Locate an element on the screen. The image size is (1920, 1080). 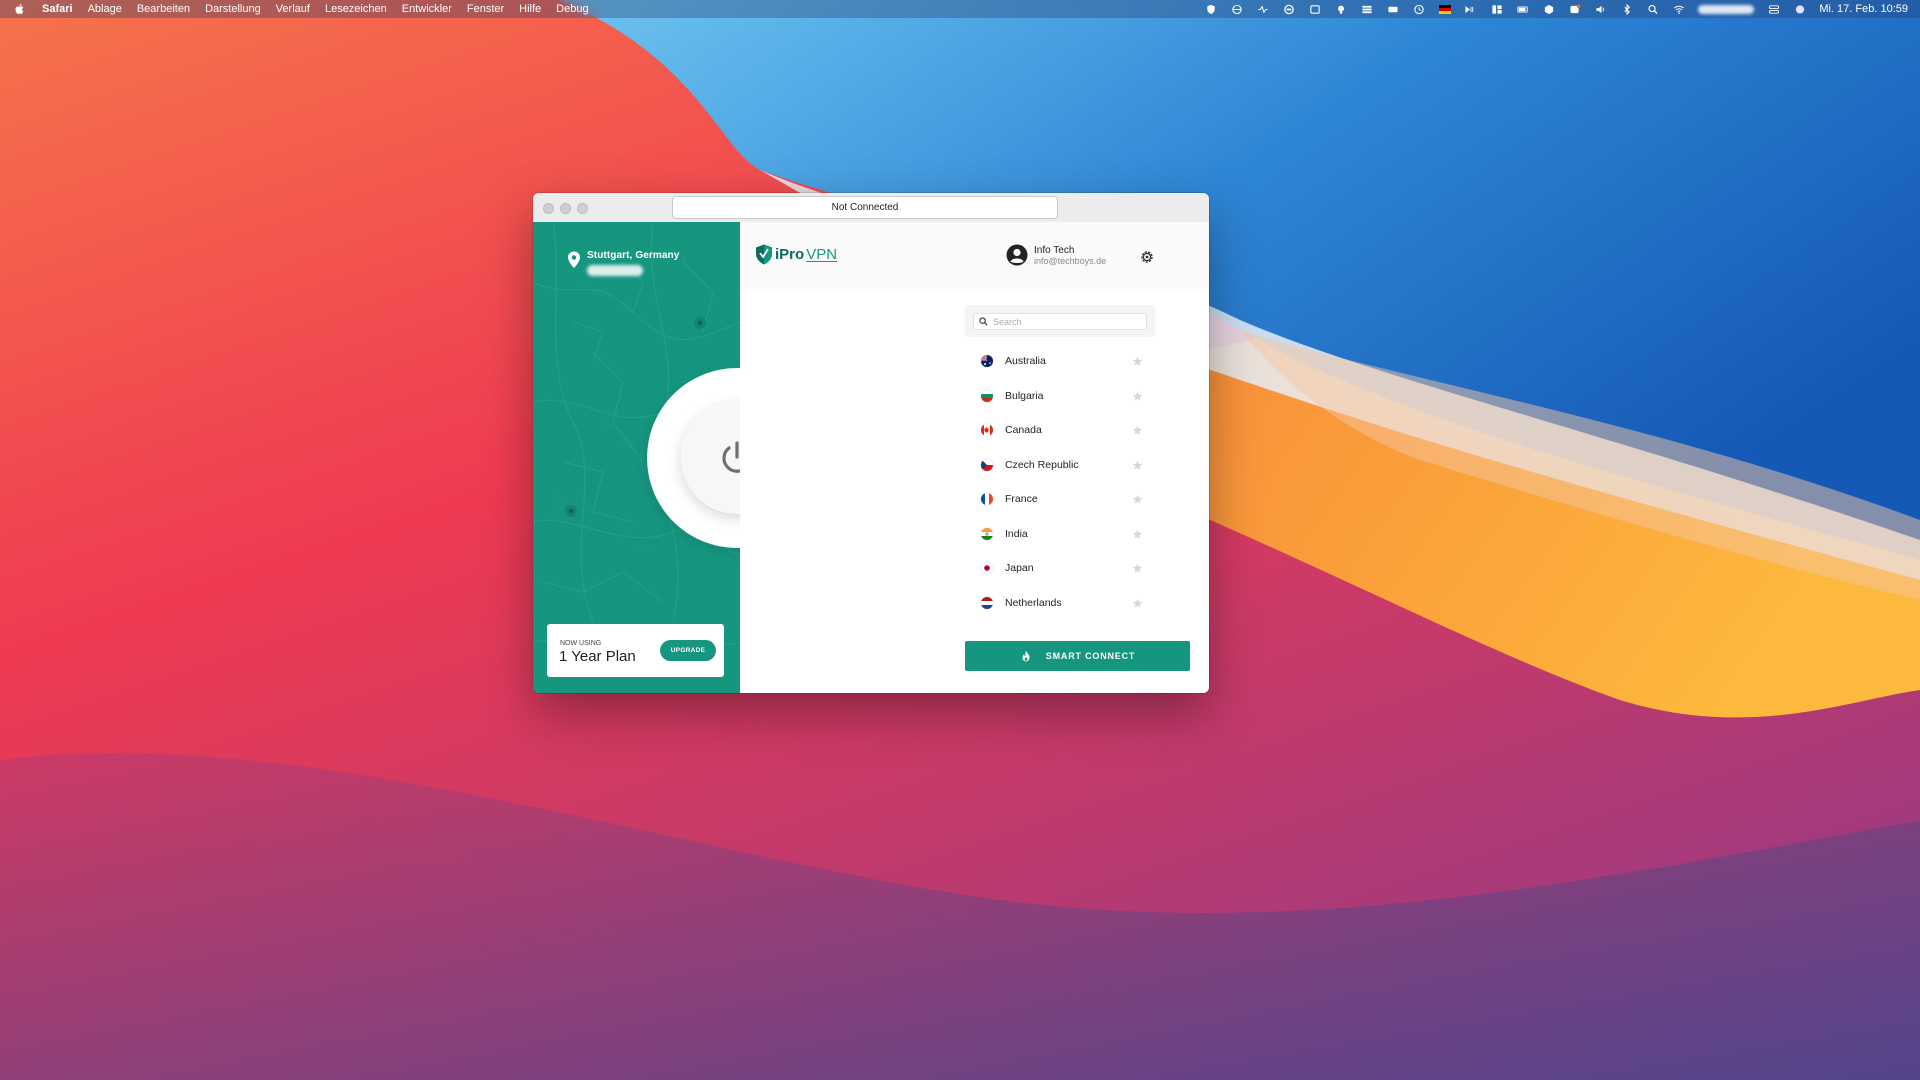
wifi-icon is located at coordinates (1678, 9).